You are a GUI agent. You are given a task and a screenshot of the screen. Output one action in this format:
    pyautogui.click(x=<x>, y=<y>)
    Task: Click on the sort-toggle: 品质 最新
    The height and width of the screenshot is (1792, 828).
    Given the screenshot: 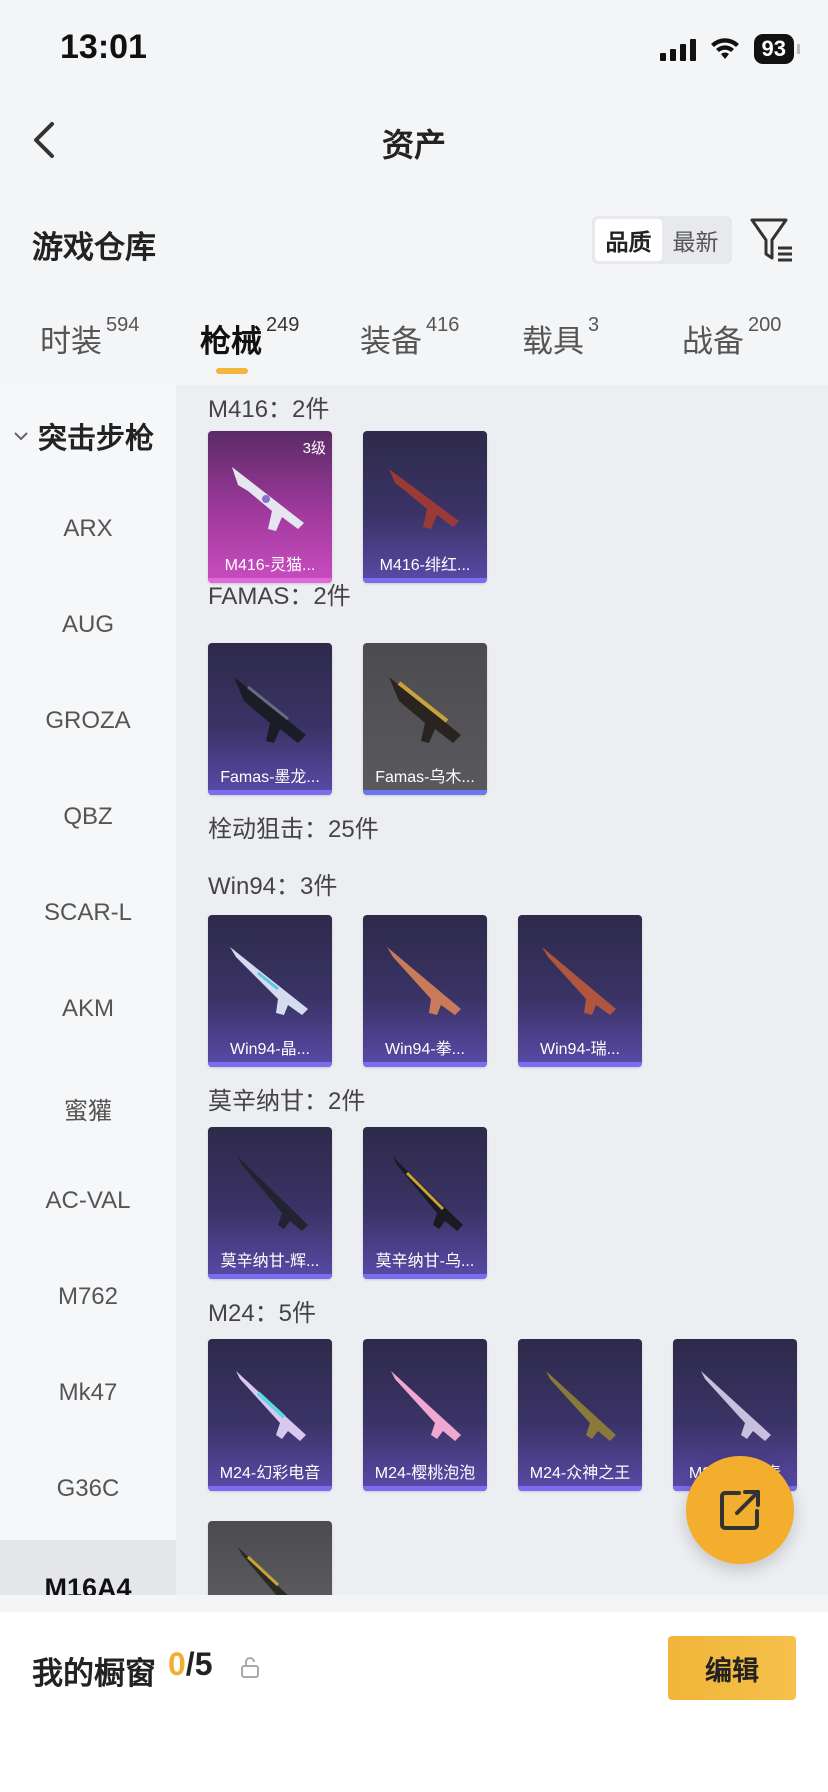 What is the action you would take?
    pyautogui.click(x=662, y=240)
    